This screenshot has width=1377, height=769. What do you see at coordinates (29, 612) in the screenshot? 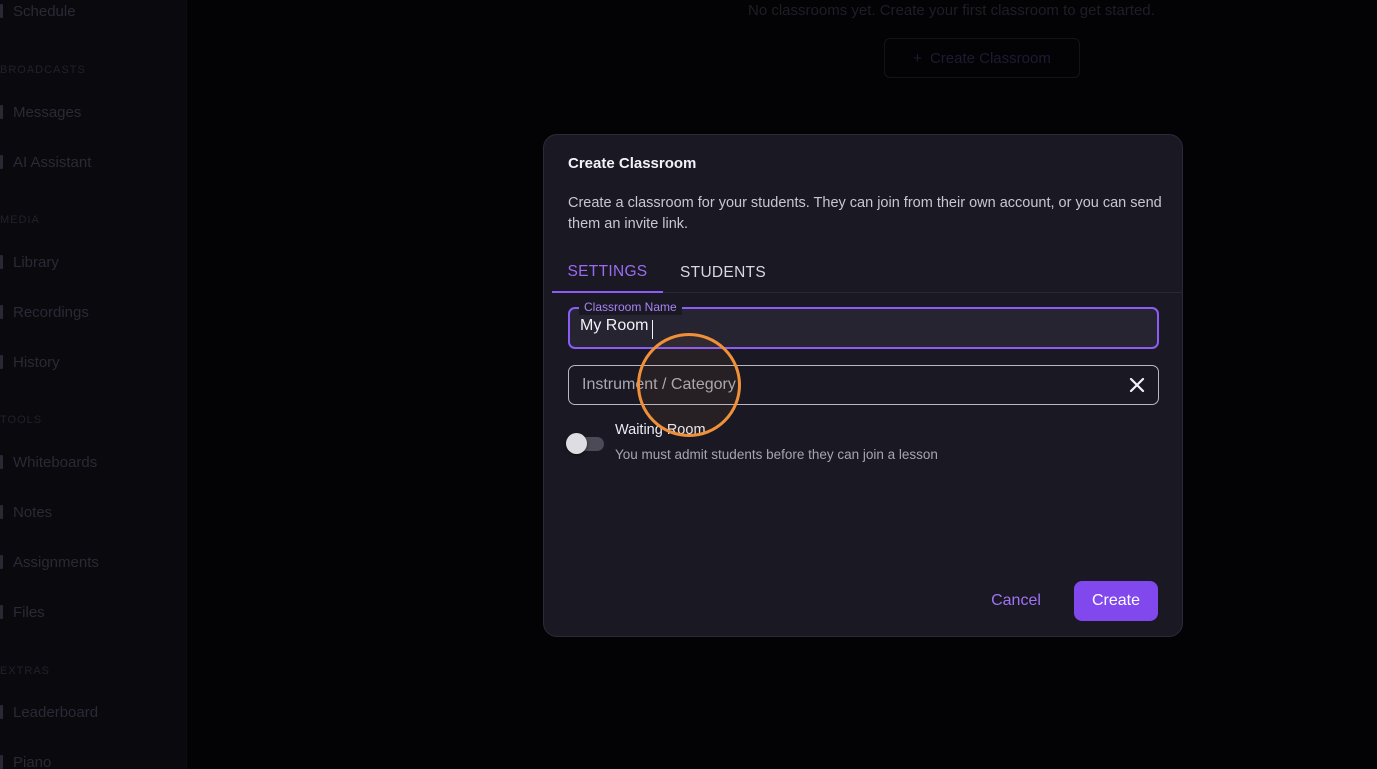
I see `sidebar-item-label: Files` at bounding box center [29, 612].